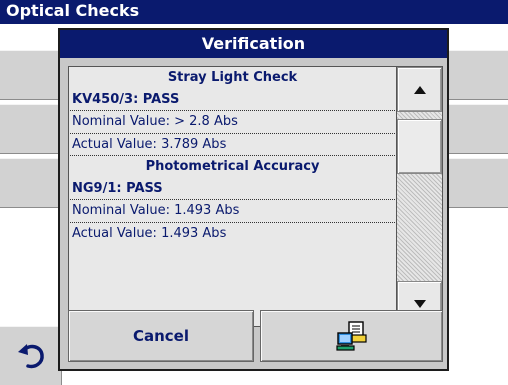 The image size is (508, 385). Describe the element at coordinates (419, 146) in the screenshot. I see `scroll-thumb` at that location.